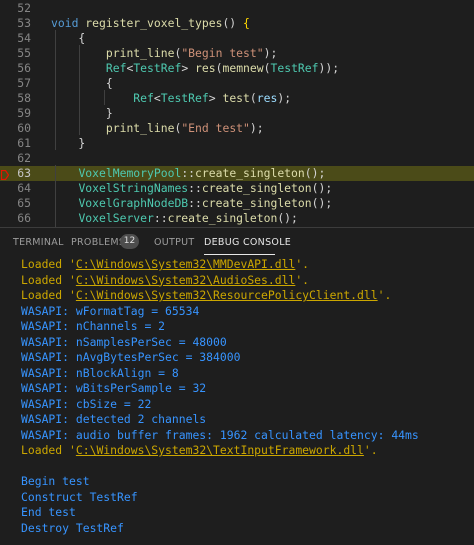 This screenshot has width=474, height=545. What do you see at coordinates (154, 23) in the screenshot?
I see `code-token: register_voxel_types` at bounding box center [154, 23].